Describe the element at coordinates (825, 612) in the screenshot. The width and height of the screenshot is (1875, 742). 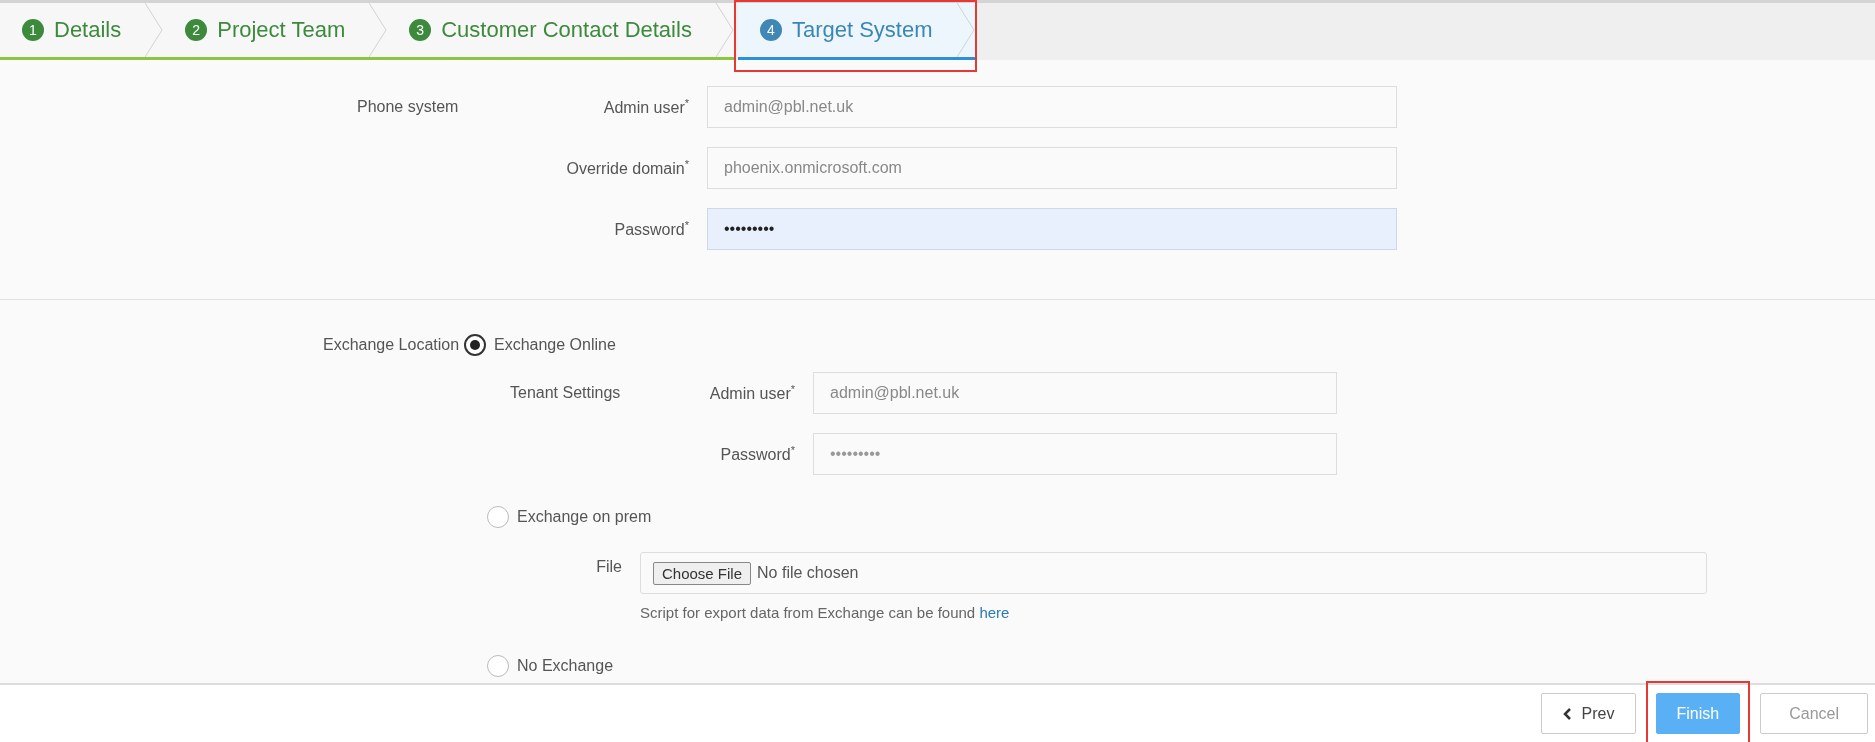
I see `help-text: Script for export data from Exchange can be found here` at that location.